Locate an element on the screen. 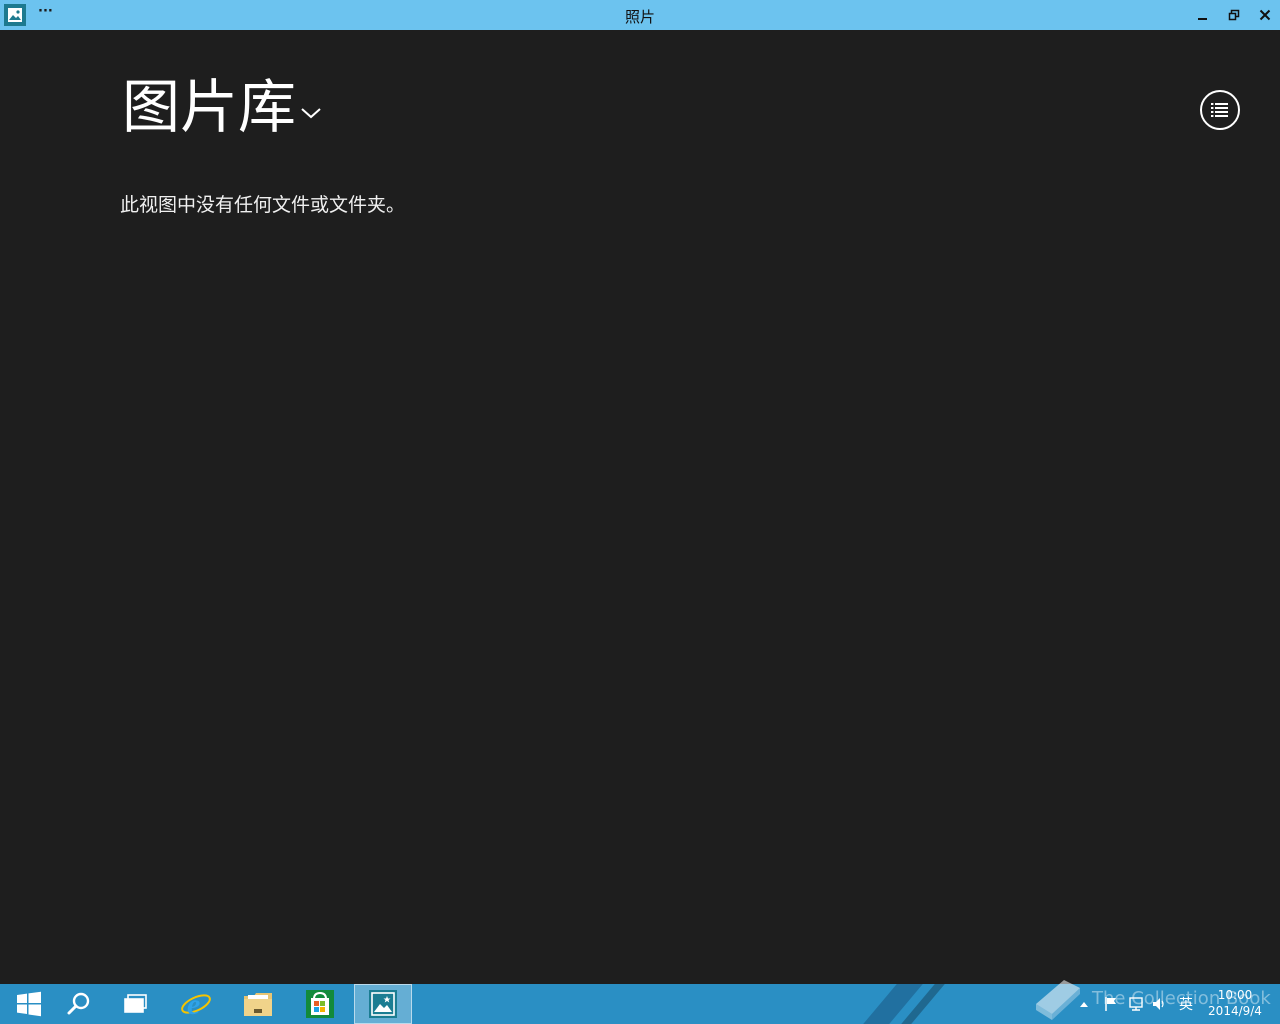  volume-button is located at coordinates (1159, 1004).